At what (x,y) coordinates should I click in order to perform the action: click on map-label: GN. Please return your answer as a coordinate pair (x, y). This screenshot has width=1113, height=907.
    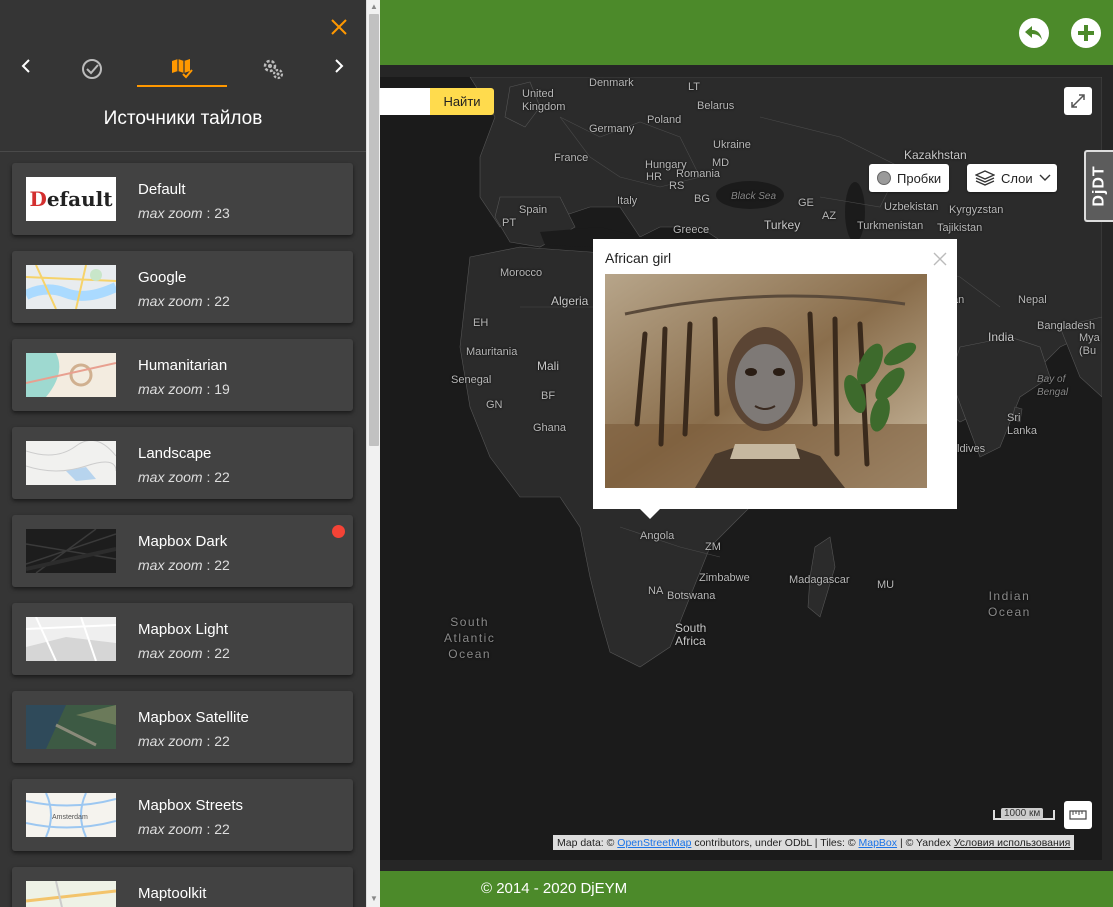
    Looking at the image, I should click on (494, 405).